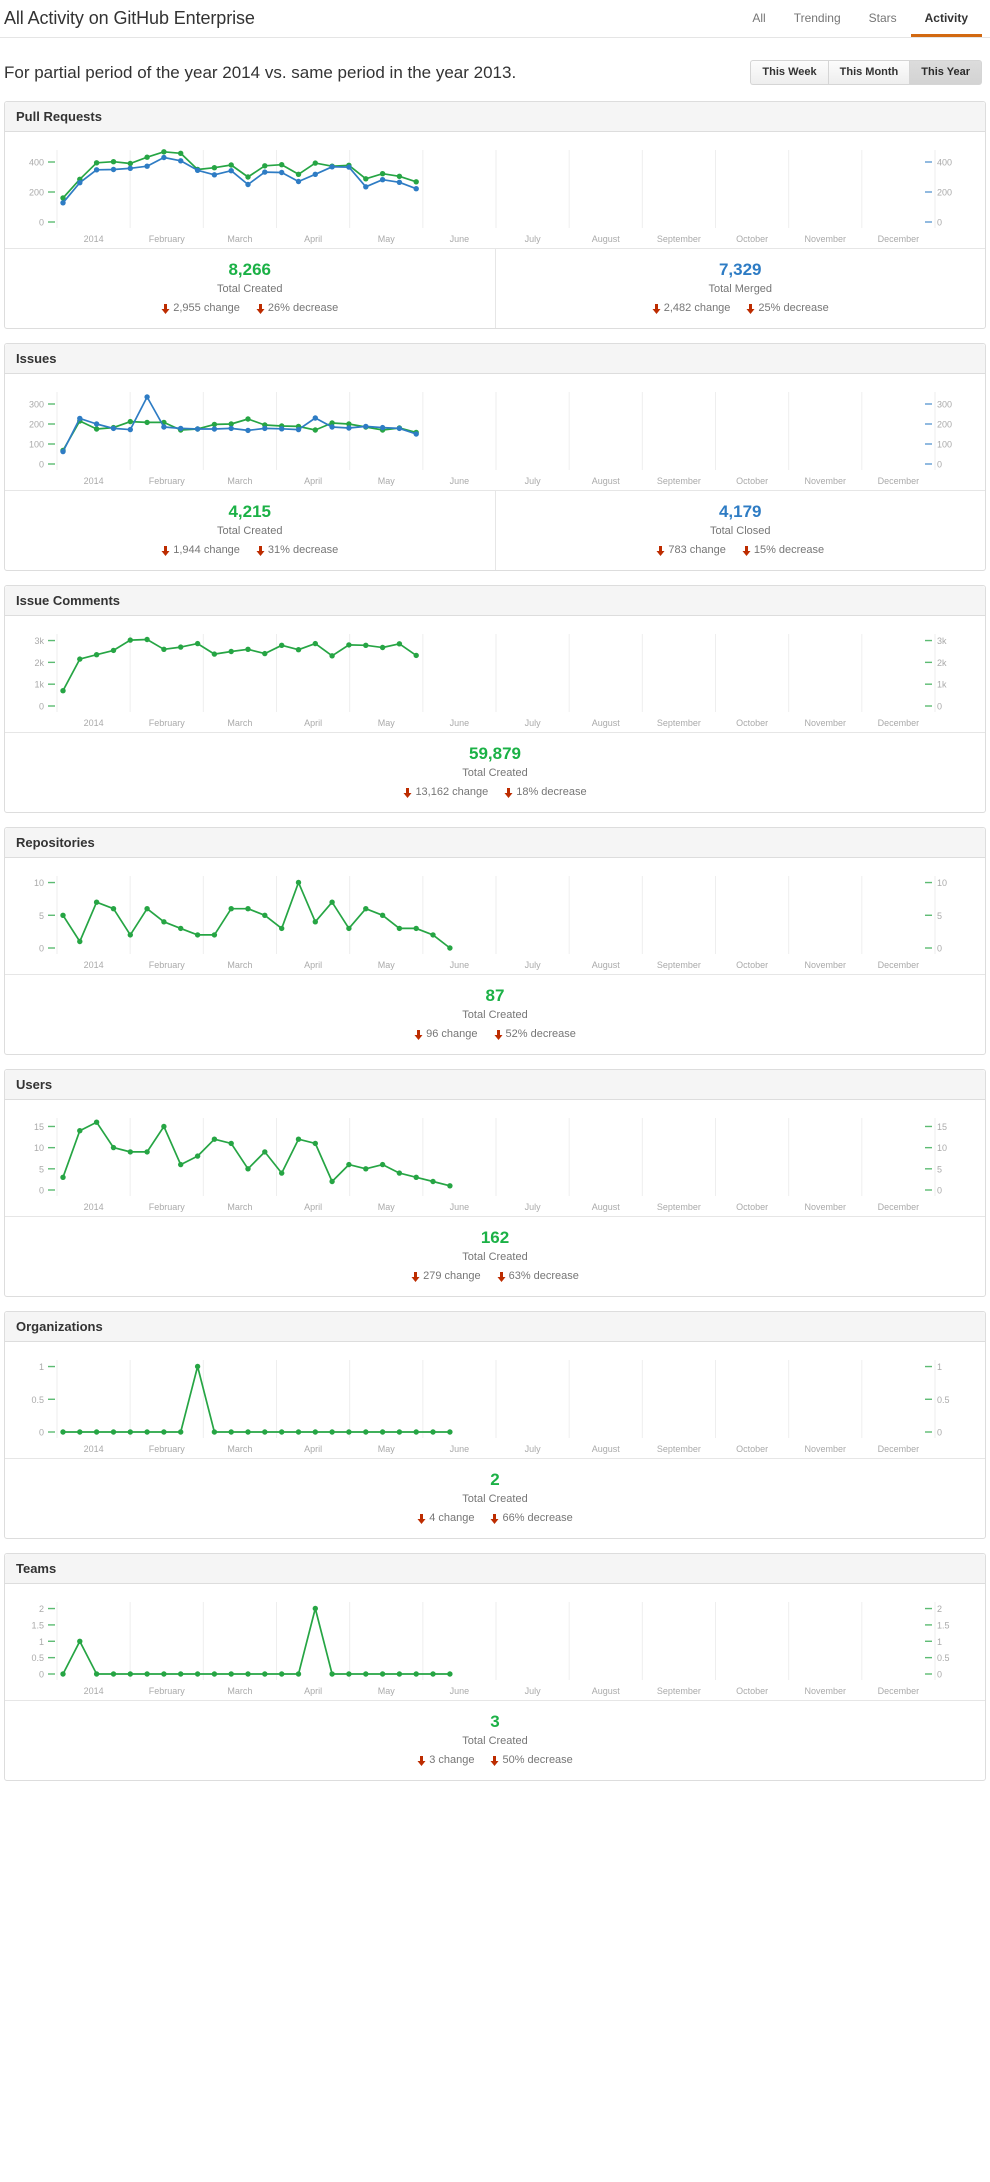 This screenshot has height=2182, width=990. I want to click on stat-changes: 1,944 change 31% decrease, so click(250, 550).